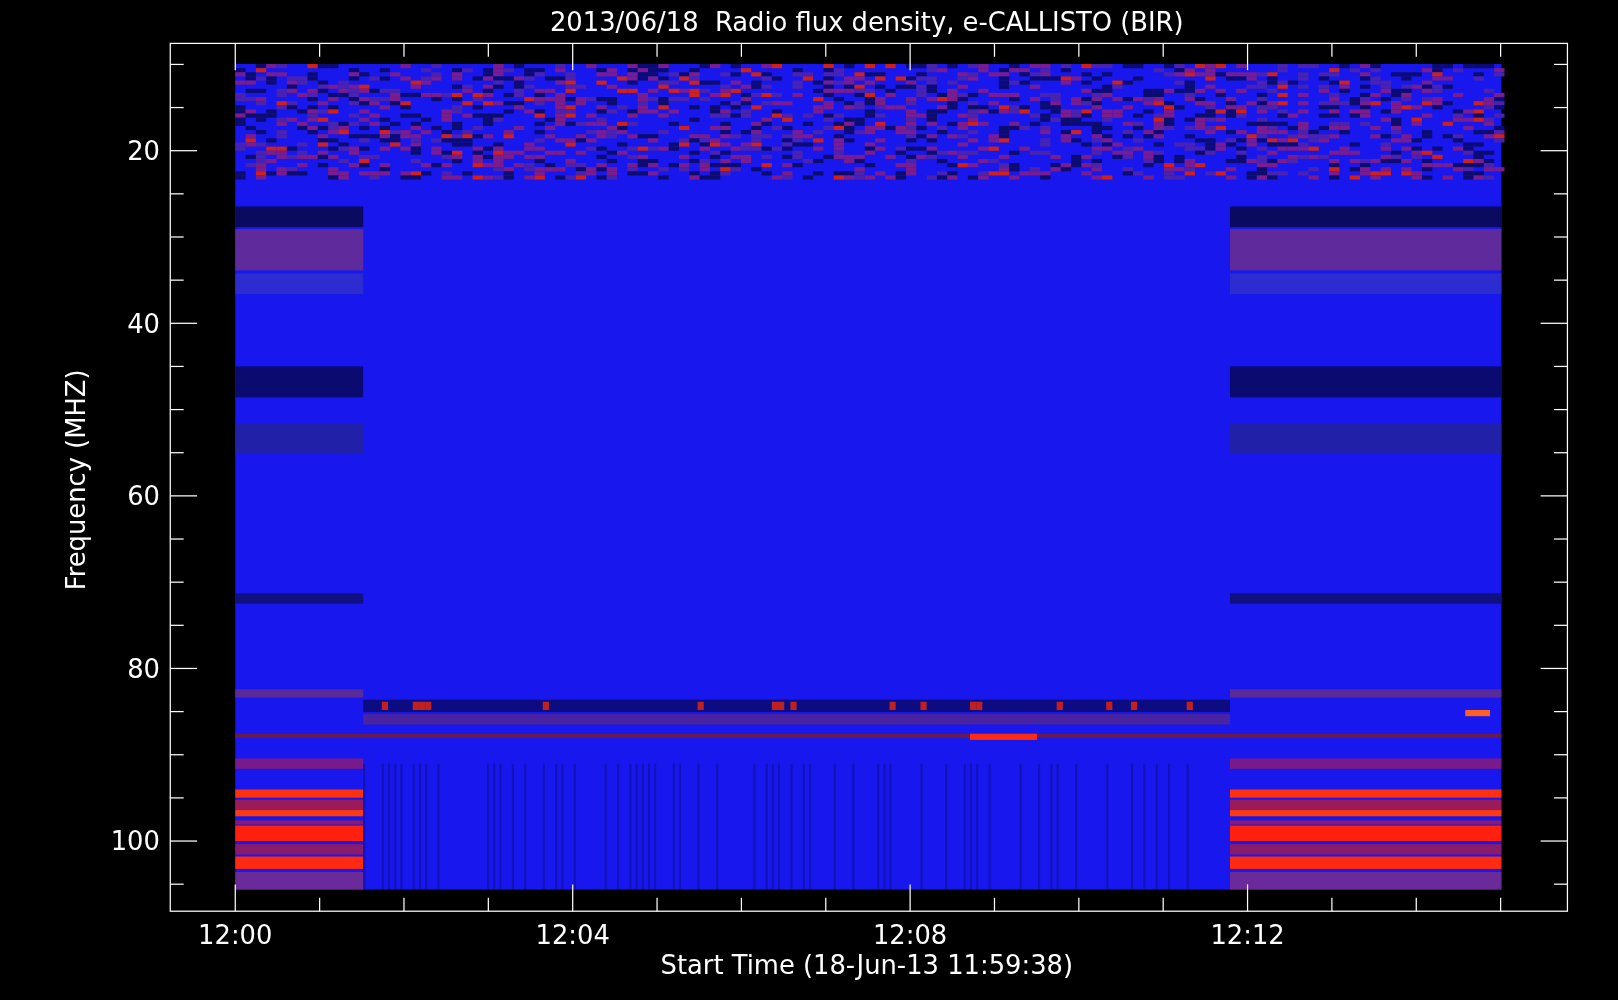  I want to click on chart-title: 2013/06/18 Radio flux density, e-CALLISTO (BIR), so click(866, 22).